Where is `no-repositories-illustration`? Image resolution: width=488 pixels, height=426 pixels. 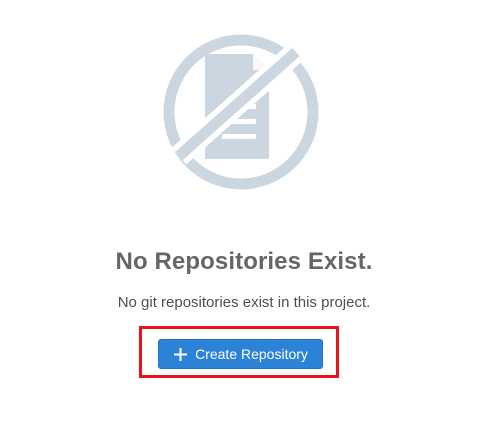
no-repositories-illustration is located at coordinates (241, 112).